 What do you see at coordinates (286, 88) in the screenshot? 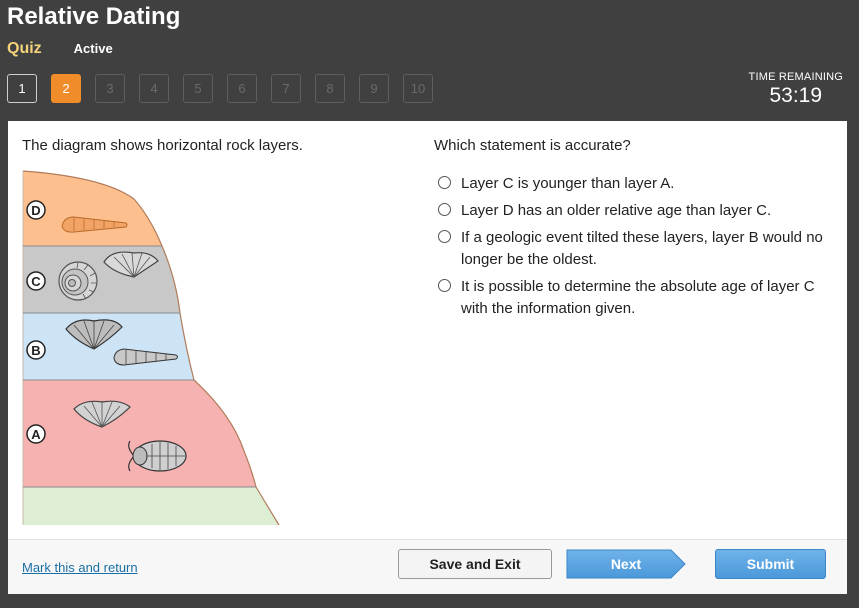
I see `question-7-button: 7` at bounding box center [286, 88].